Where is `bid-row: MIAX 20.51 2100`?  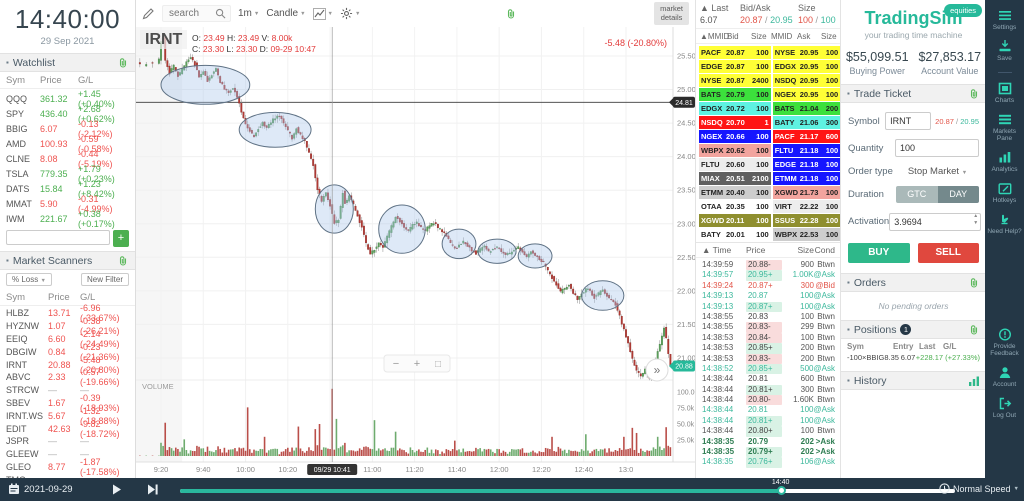
bid-row: MIAX 20.51 2100 is located at coordinates (735, 178).